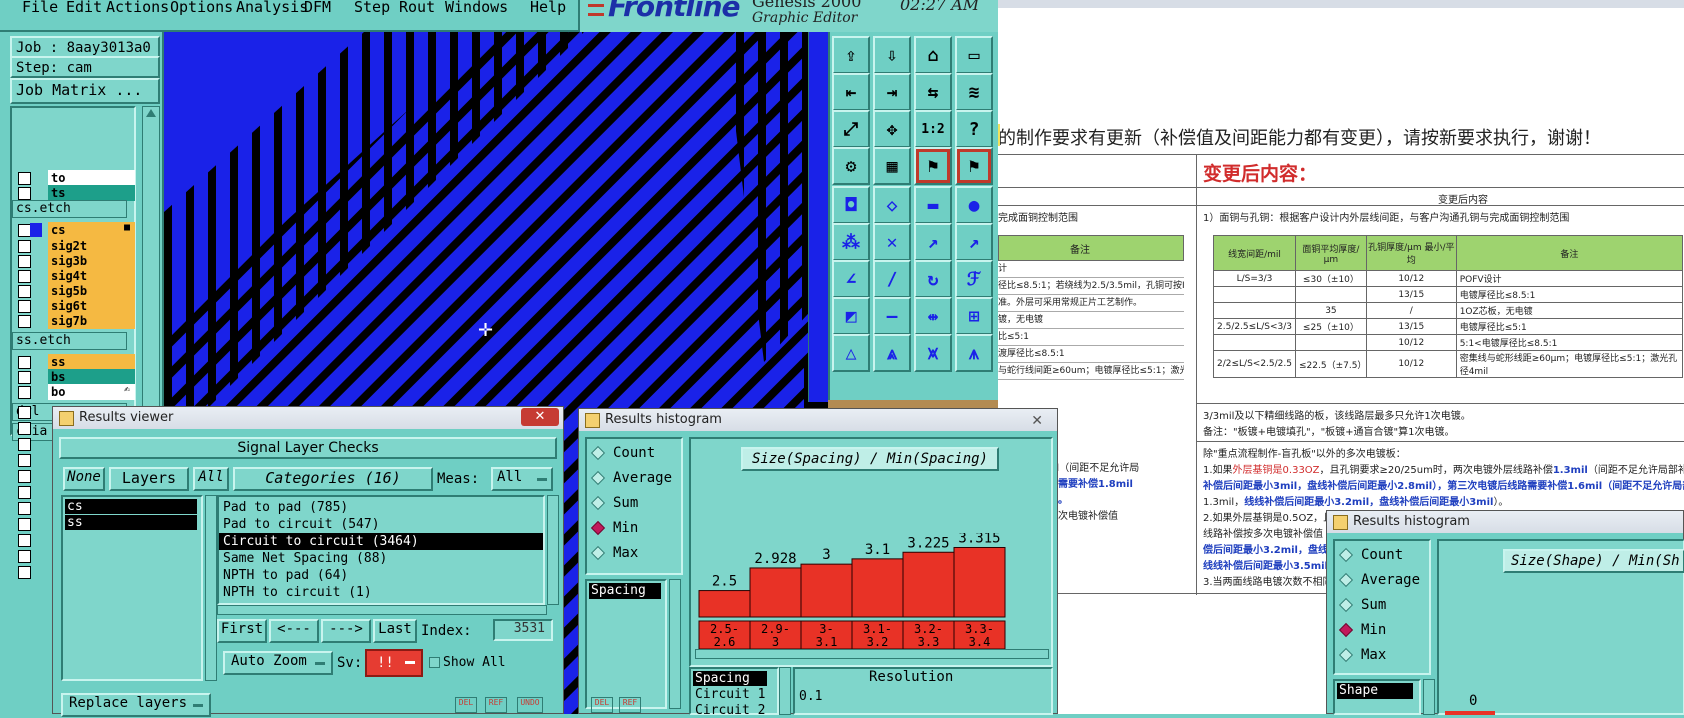 The image size is (1684, 718). What do you see at coordinates (84, 479) in the screenshot?
I see `none-button: None` at bounding box center [84, 479].